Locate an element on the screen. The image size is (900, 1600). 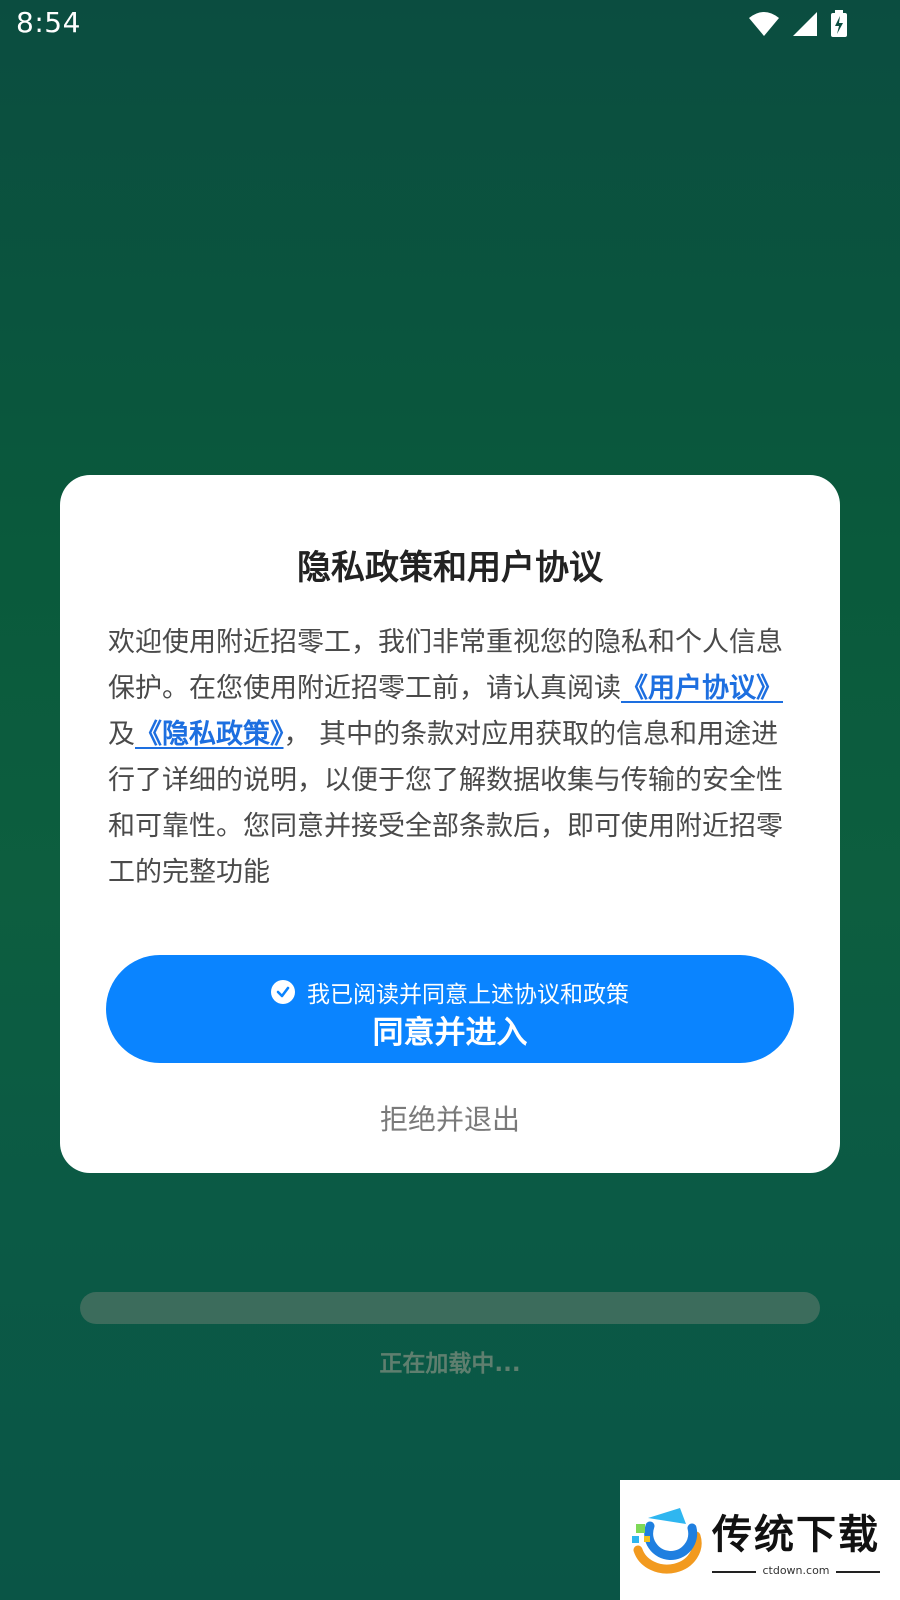
status-icons is located at coordinates (798, 24).